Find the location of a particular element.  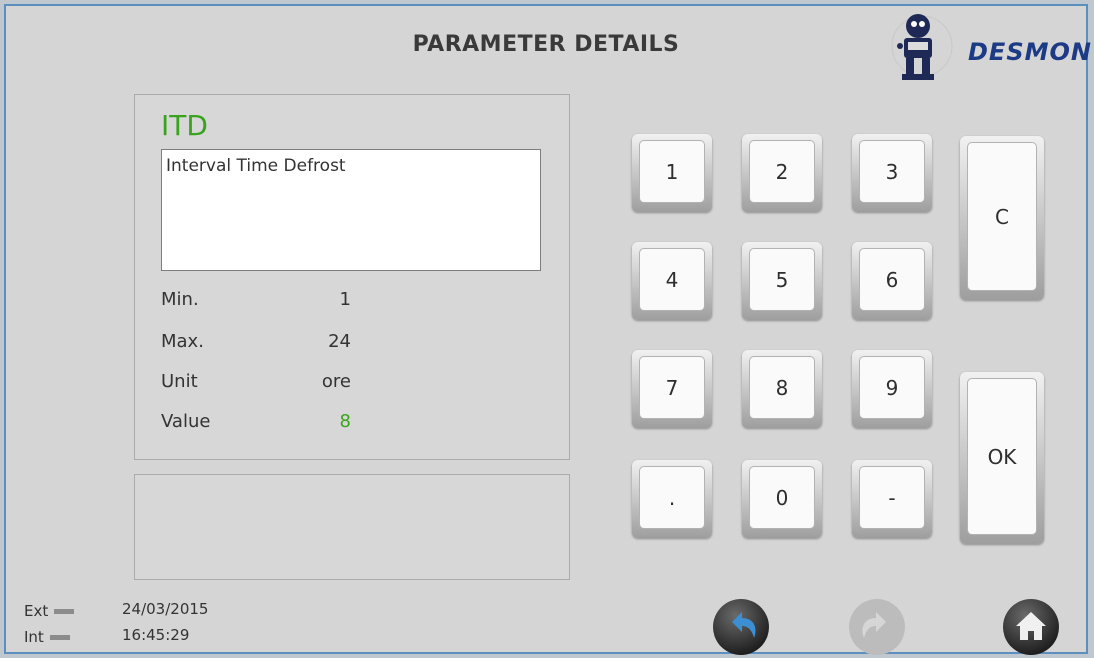

mascot-icon is located at coordinates (922, 47).